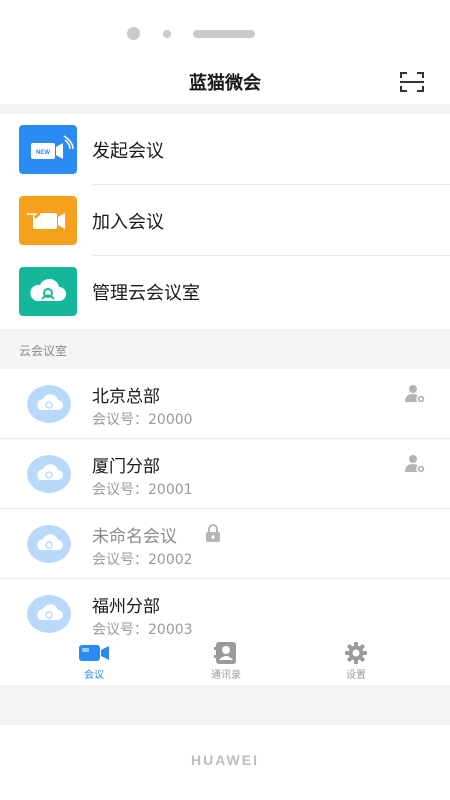 This screenshot has width=450, height=800. I want to click on room-number: 会议号：20001, so click(142, 490).